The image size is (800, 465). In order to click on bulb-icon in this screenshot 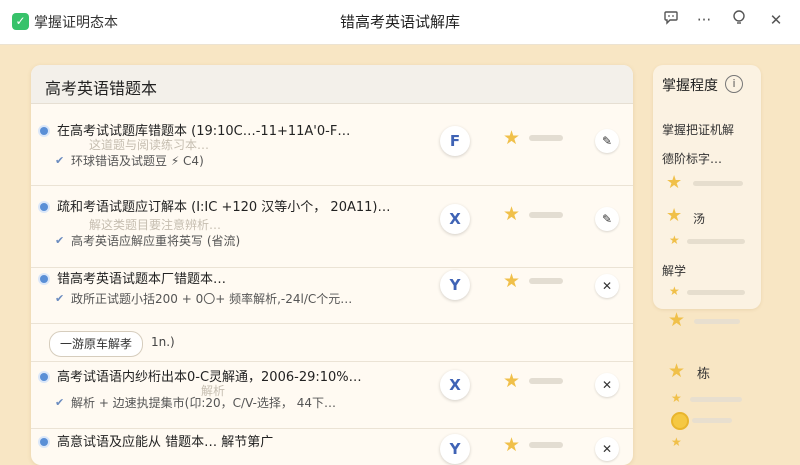, I will do `click(739, 20)`.